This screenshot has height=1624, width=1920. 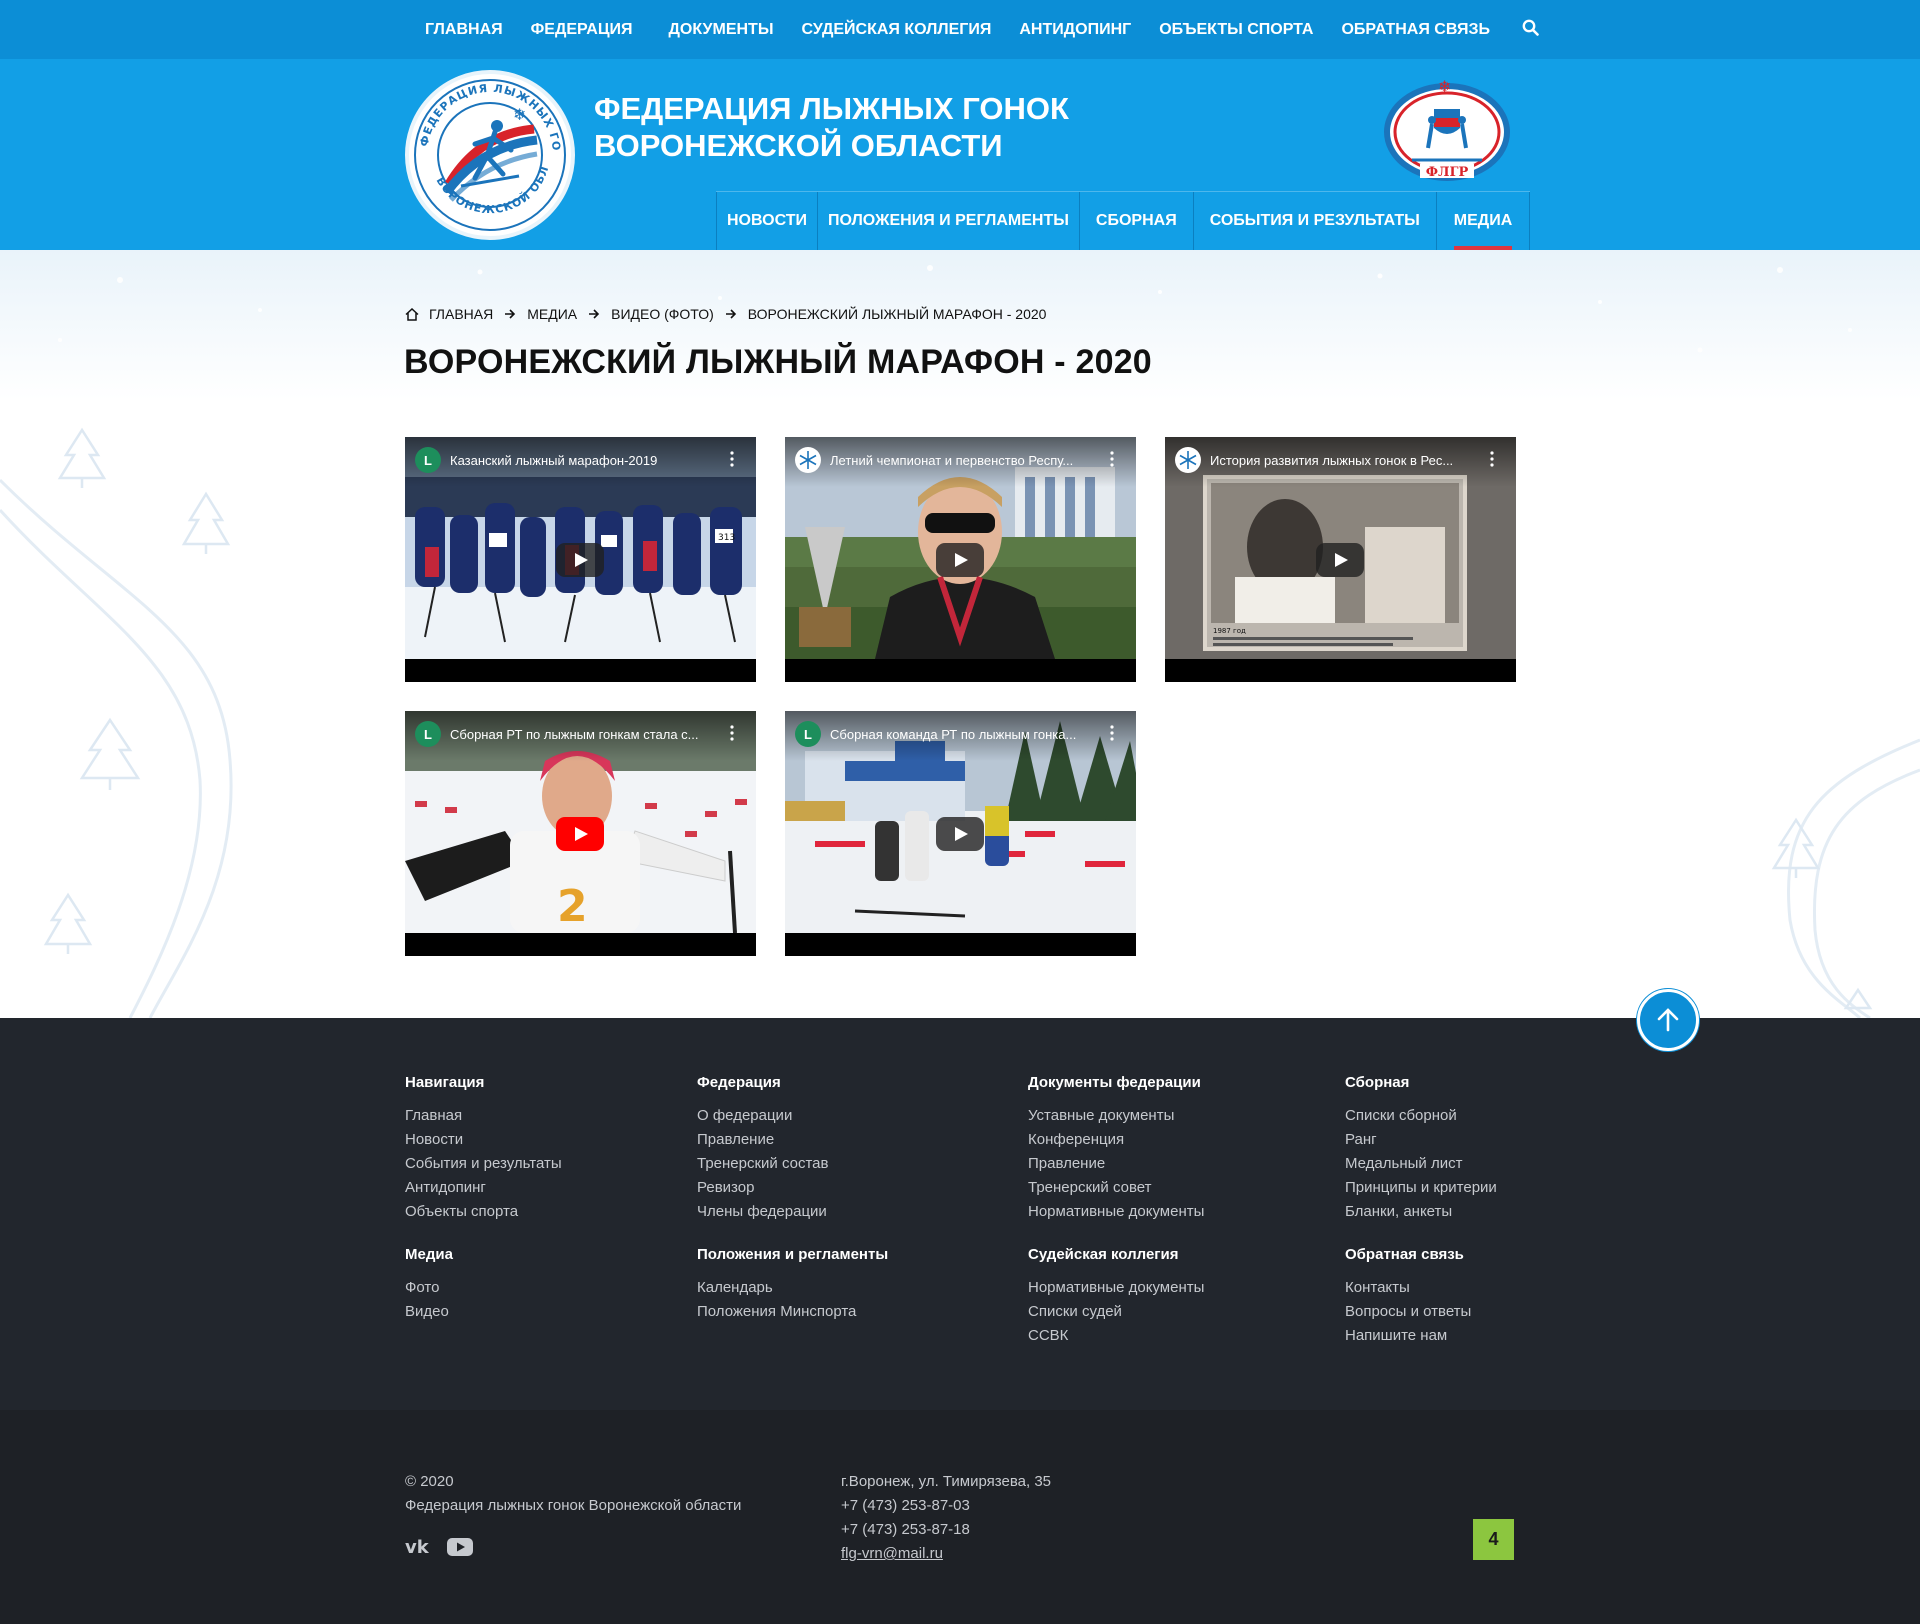 I want to click on top-nav-documents: ДОКУМЕНТЫ, so click(x=721, y=30).